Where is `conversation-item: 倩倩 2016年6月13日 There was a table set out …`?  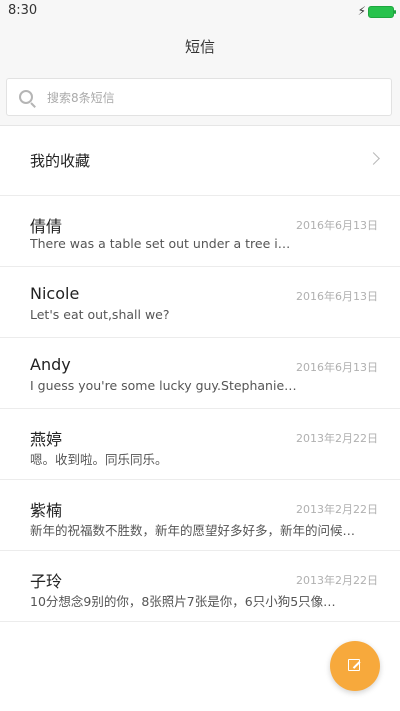
conversation-item: 倩倩 2016年6月13日 There was a table set out … is located at coordinates (200, 231).